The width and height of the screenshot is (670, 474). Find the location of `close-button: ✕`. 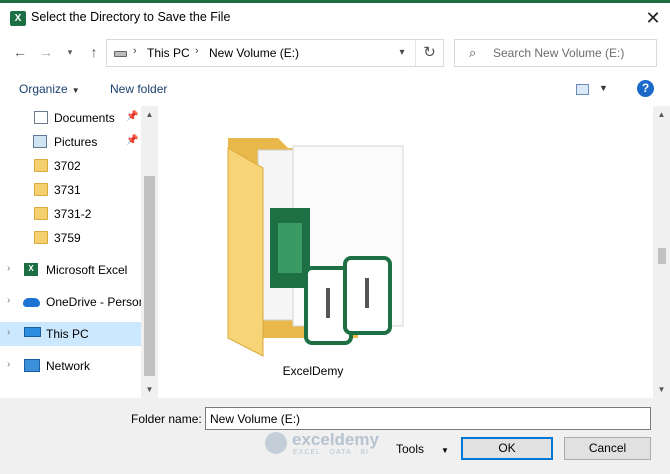

close-button: ✕ is located at coordinates (653, 18).